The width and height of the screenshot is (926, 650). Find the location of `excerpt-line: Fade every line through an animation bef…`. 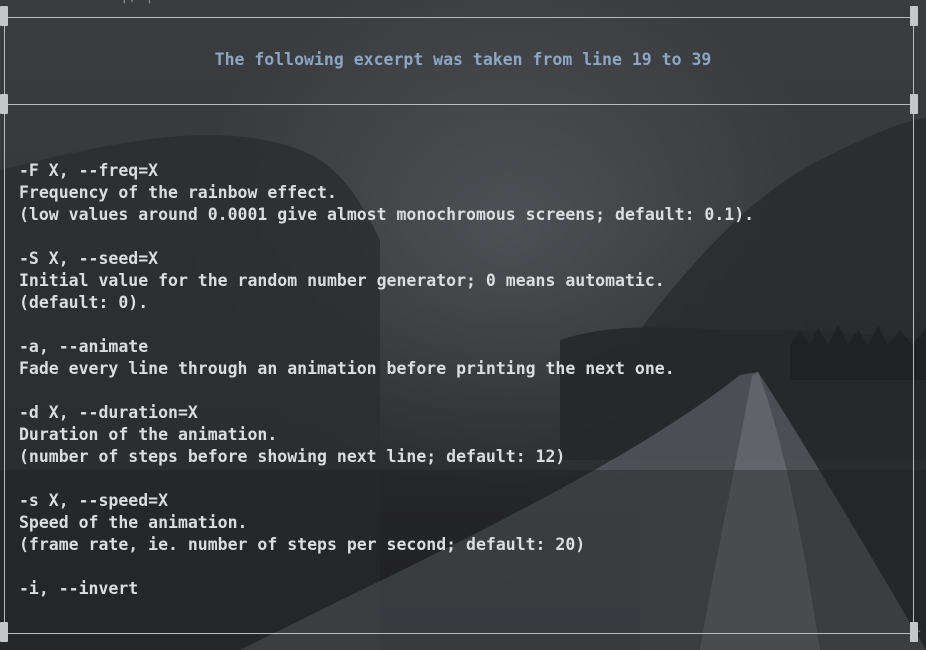

excerpt-line: Fade every line through an animation bef… is located at coordinates (347, 368).